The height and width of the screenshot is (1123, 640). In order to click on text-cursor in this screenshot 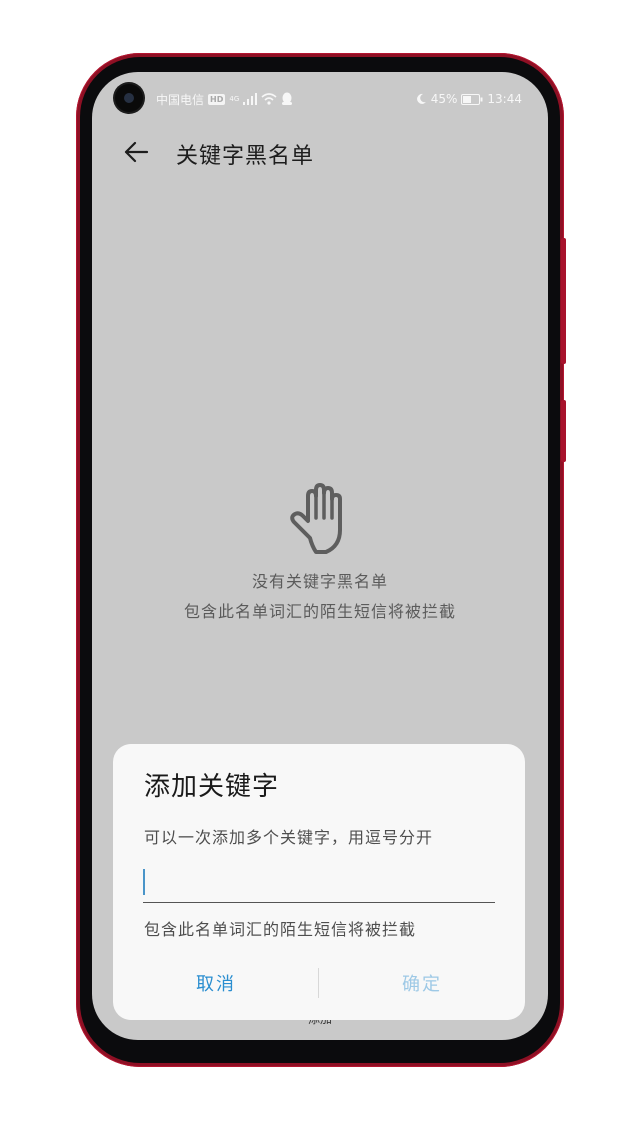, I will do `click(144, 882)`.